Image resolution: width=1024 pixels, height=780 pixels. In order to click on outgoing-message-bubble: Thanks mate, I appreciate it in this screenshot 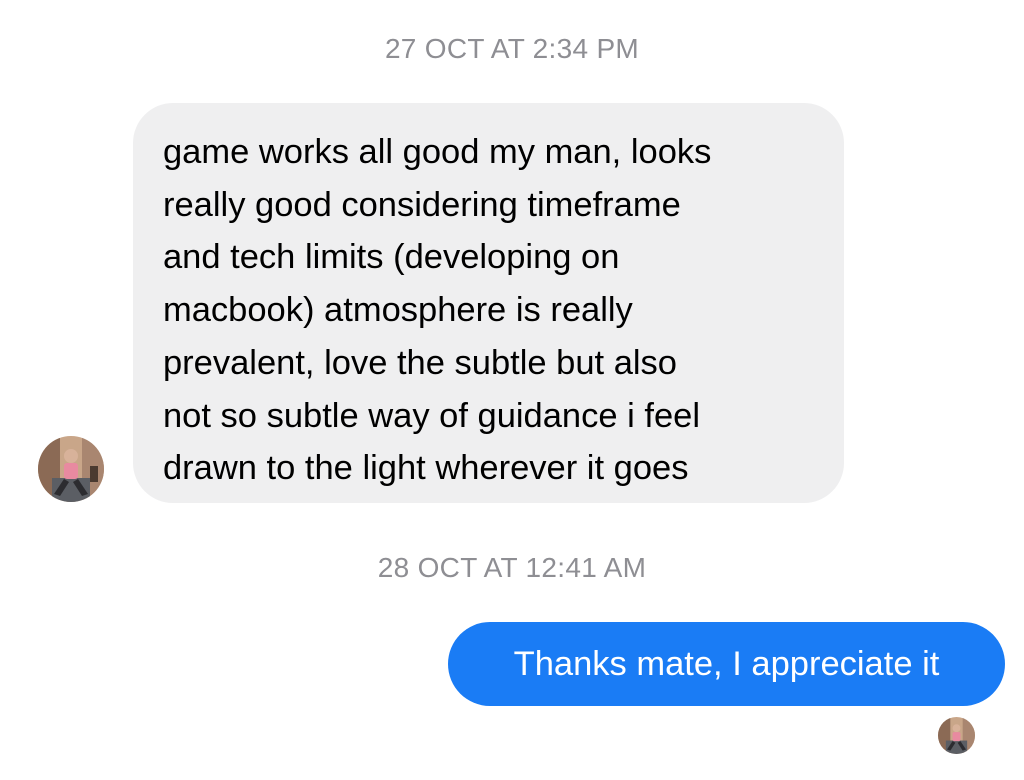, I will do `click(726, 664)`.